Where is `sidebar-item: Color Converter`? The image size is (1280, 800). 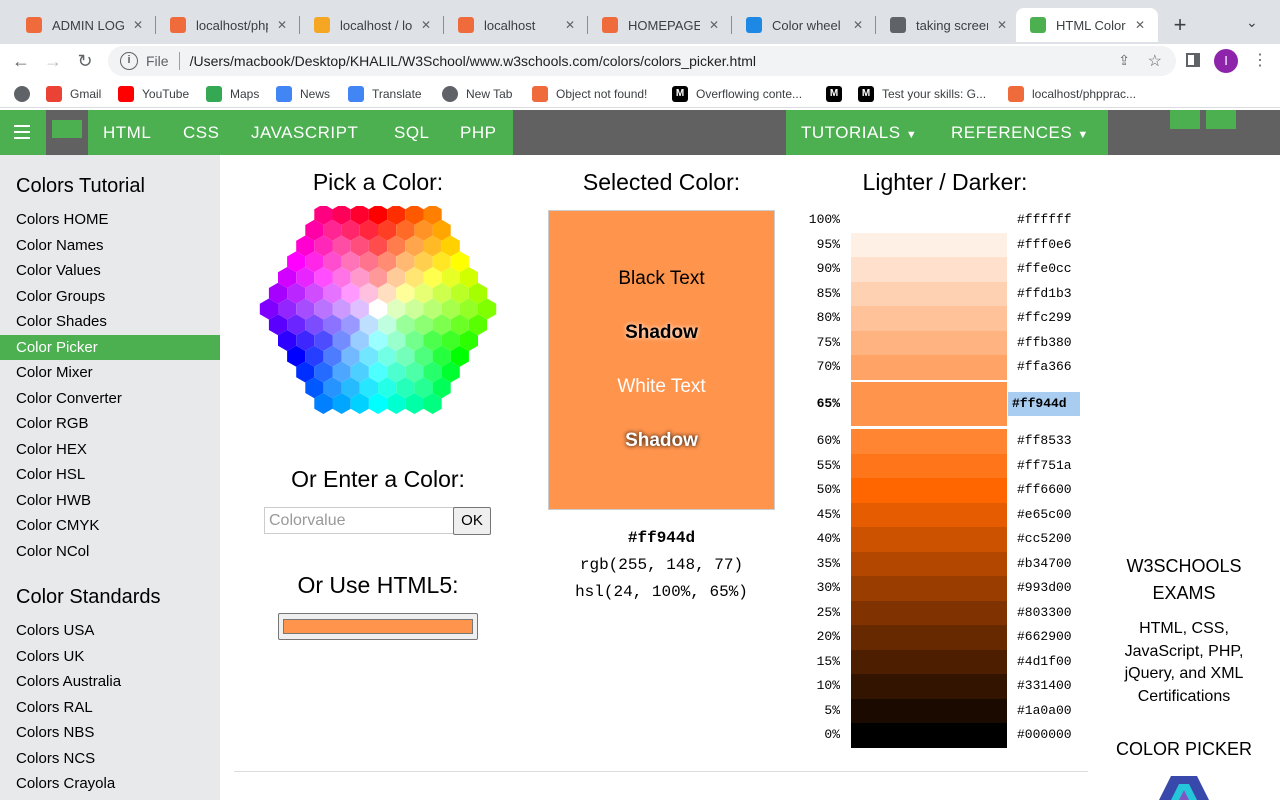
sidebar-item: Color Converter is located at coordinates (110, 398).